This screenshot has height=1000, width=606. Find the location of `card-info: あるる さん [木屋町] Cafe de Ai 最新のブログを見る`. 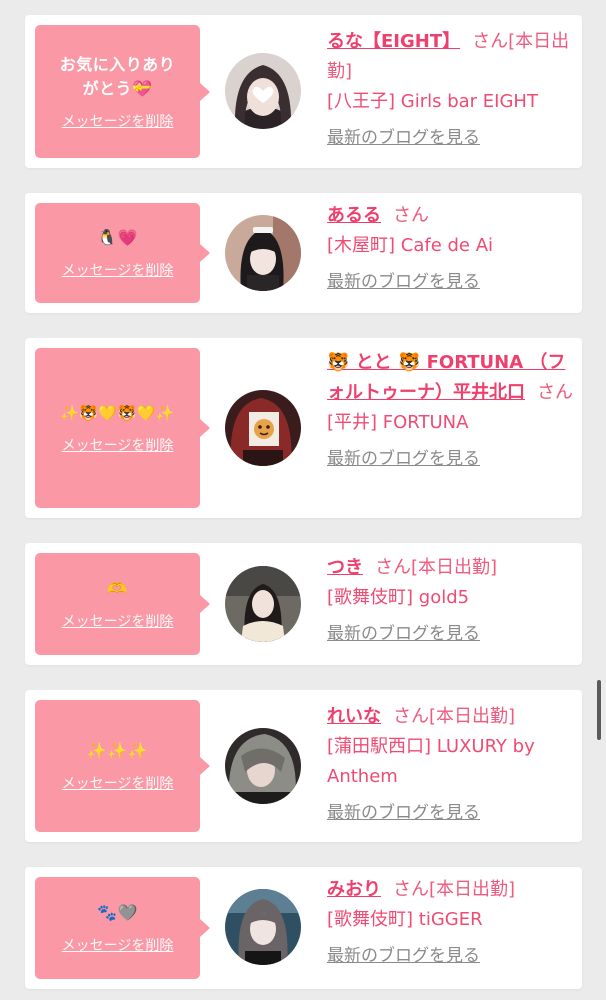

card-info: あるる さん [木屋町] Cafe de Ai 最新のブログを見る is located at coordinates (451, 249).